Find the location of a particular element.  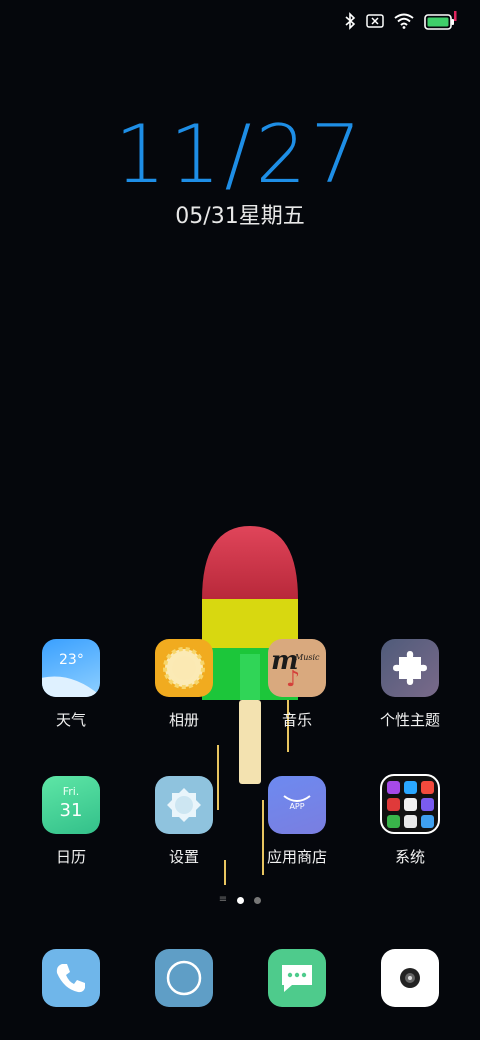

app-weather: 23° 天气 is located at coordinates (71, 684).